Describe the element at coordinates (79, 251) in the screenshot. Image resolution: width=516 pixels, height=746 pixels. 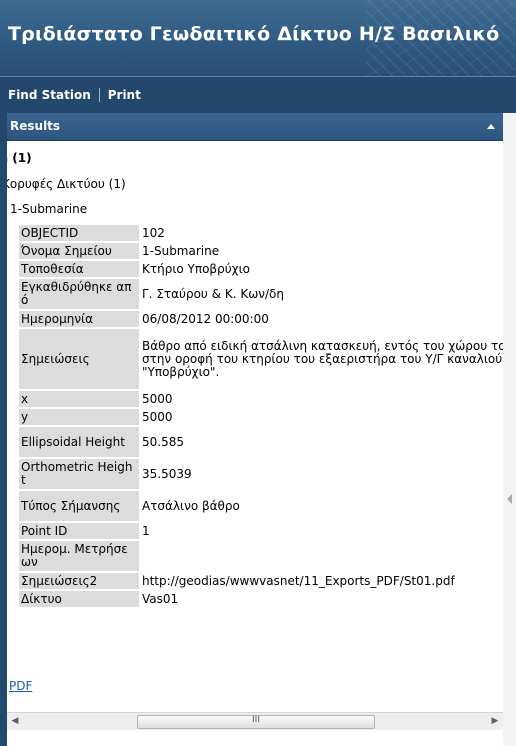
I see `attribute-key: Όνομα Σημείου` at that location.